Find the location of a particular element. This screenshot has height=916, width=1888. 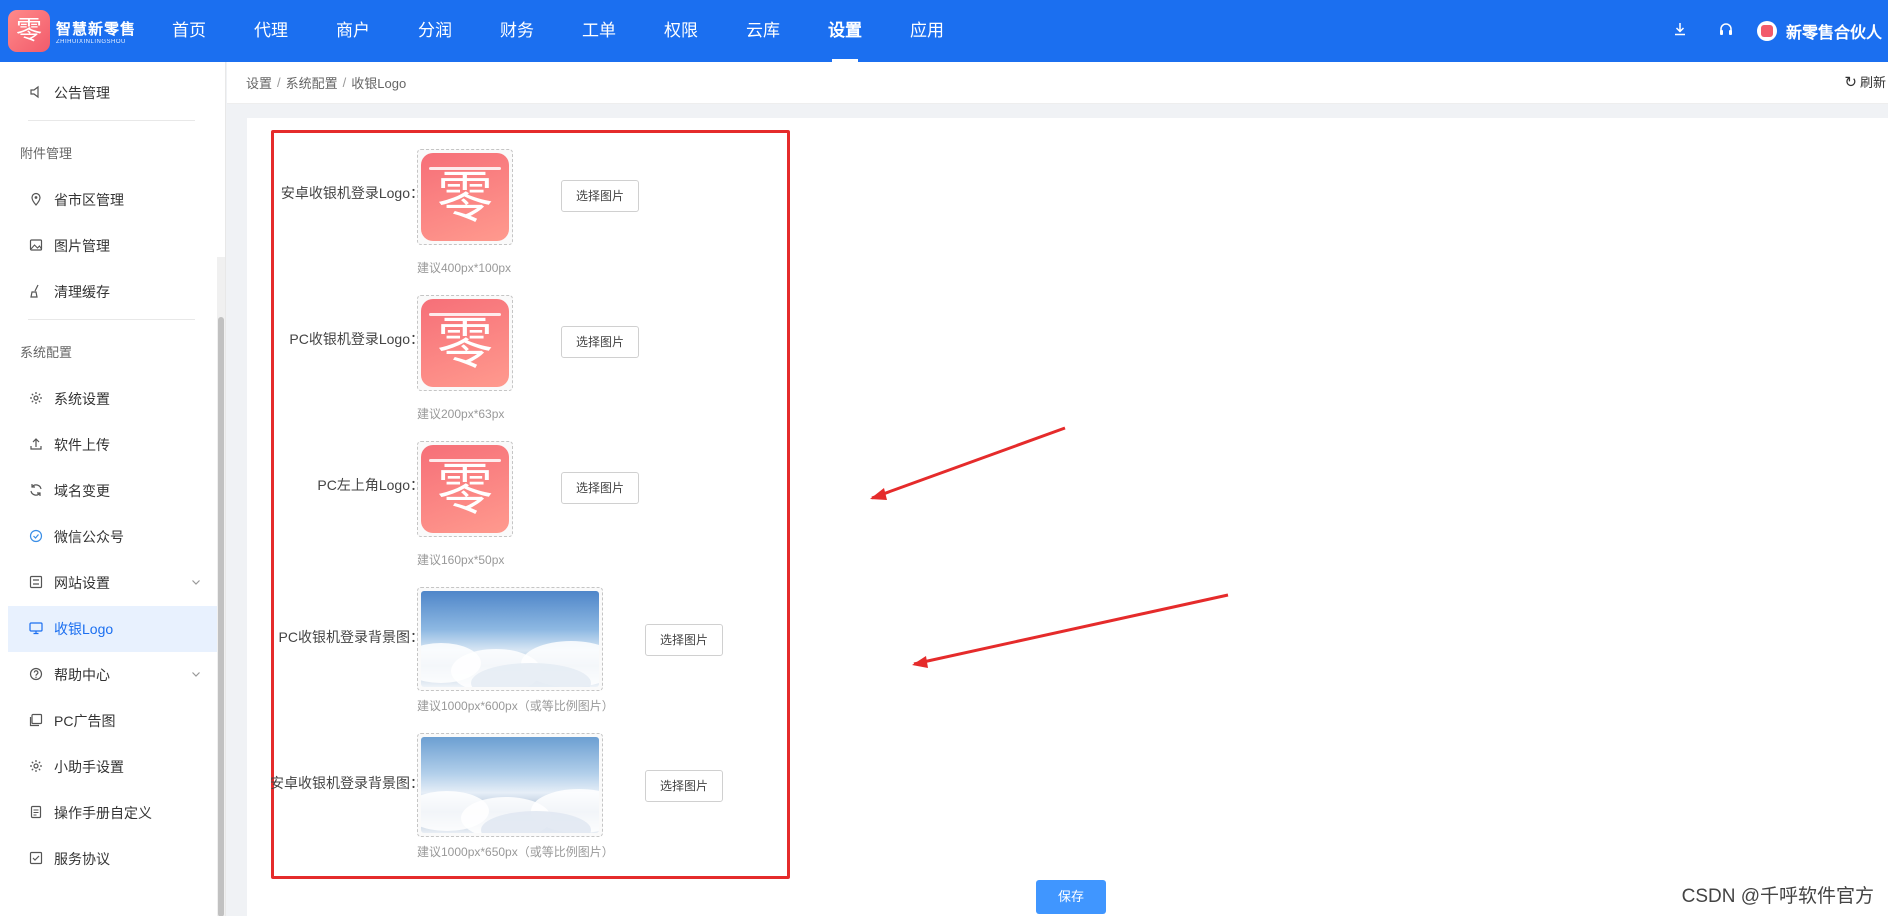

main-nav: 首页 代理 商户 分润 财务 工单 权限 云库 设置 应用 is located at coordinates (558, 31).